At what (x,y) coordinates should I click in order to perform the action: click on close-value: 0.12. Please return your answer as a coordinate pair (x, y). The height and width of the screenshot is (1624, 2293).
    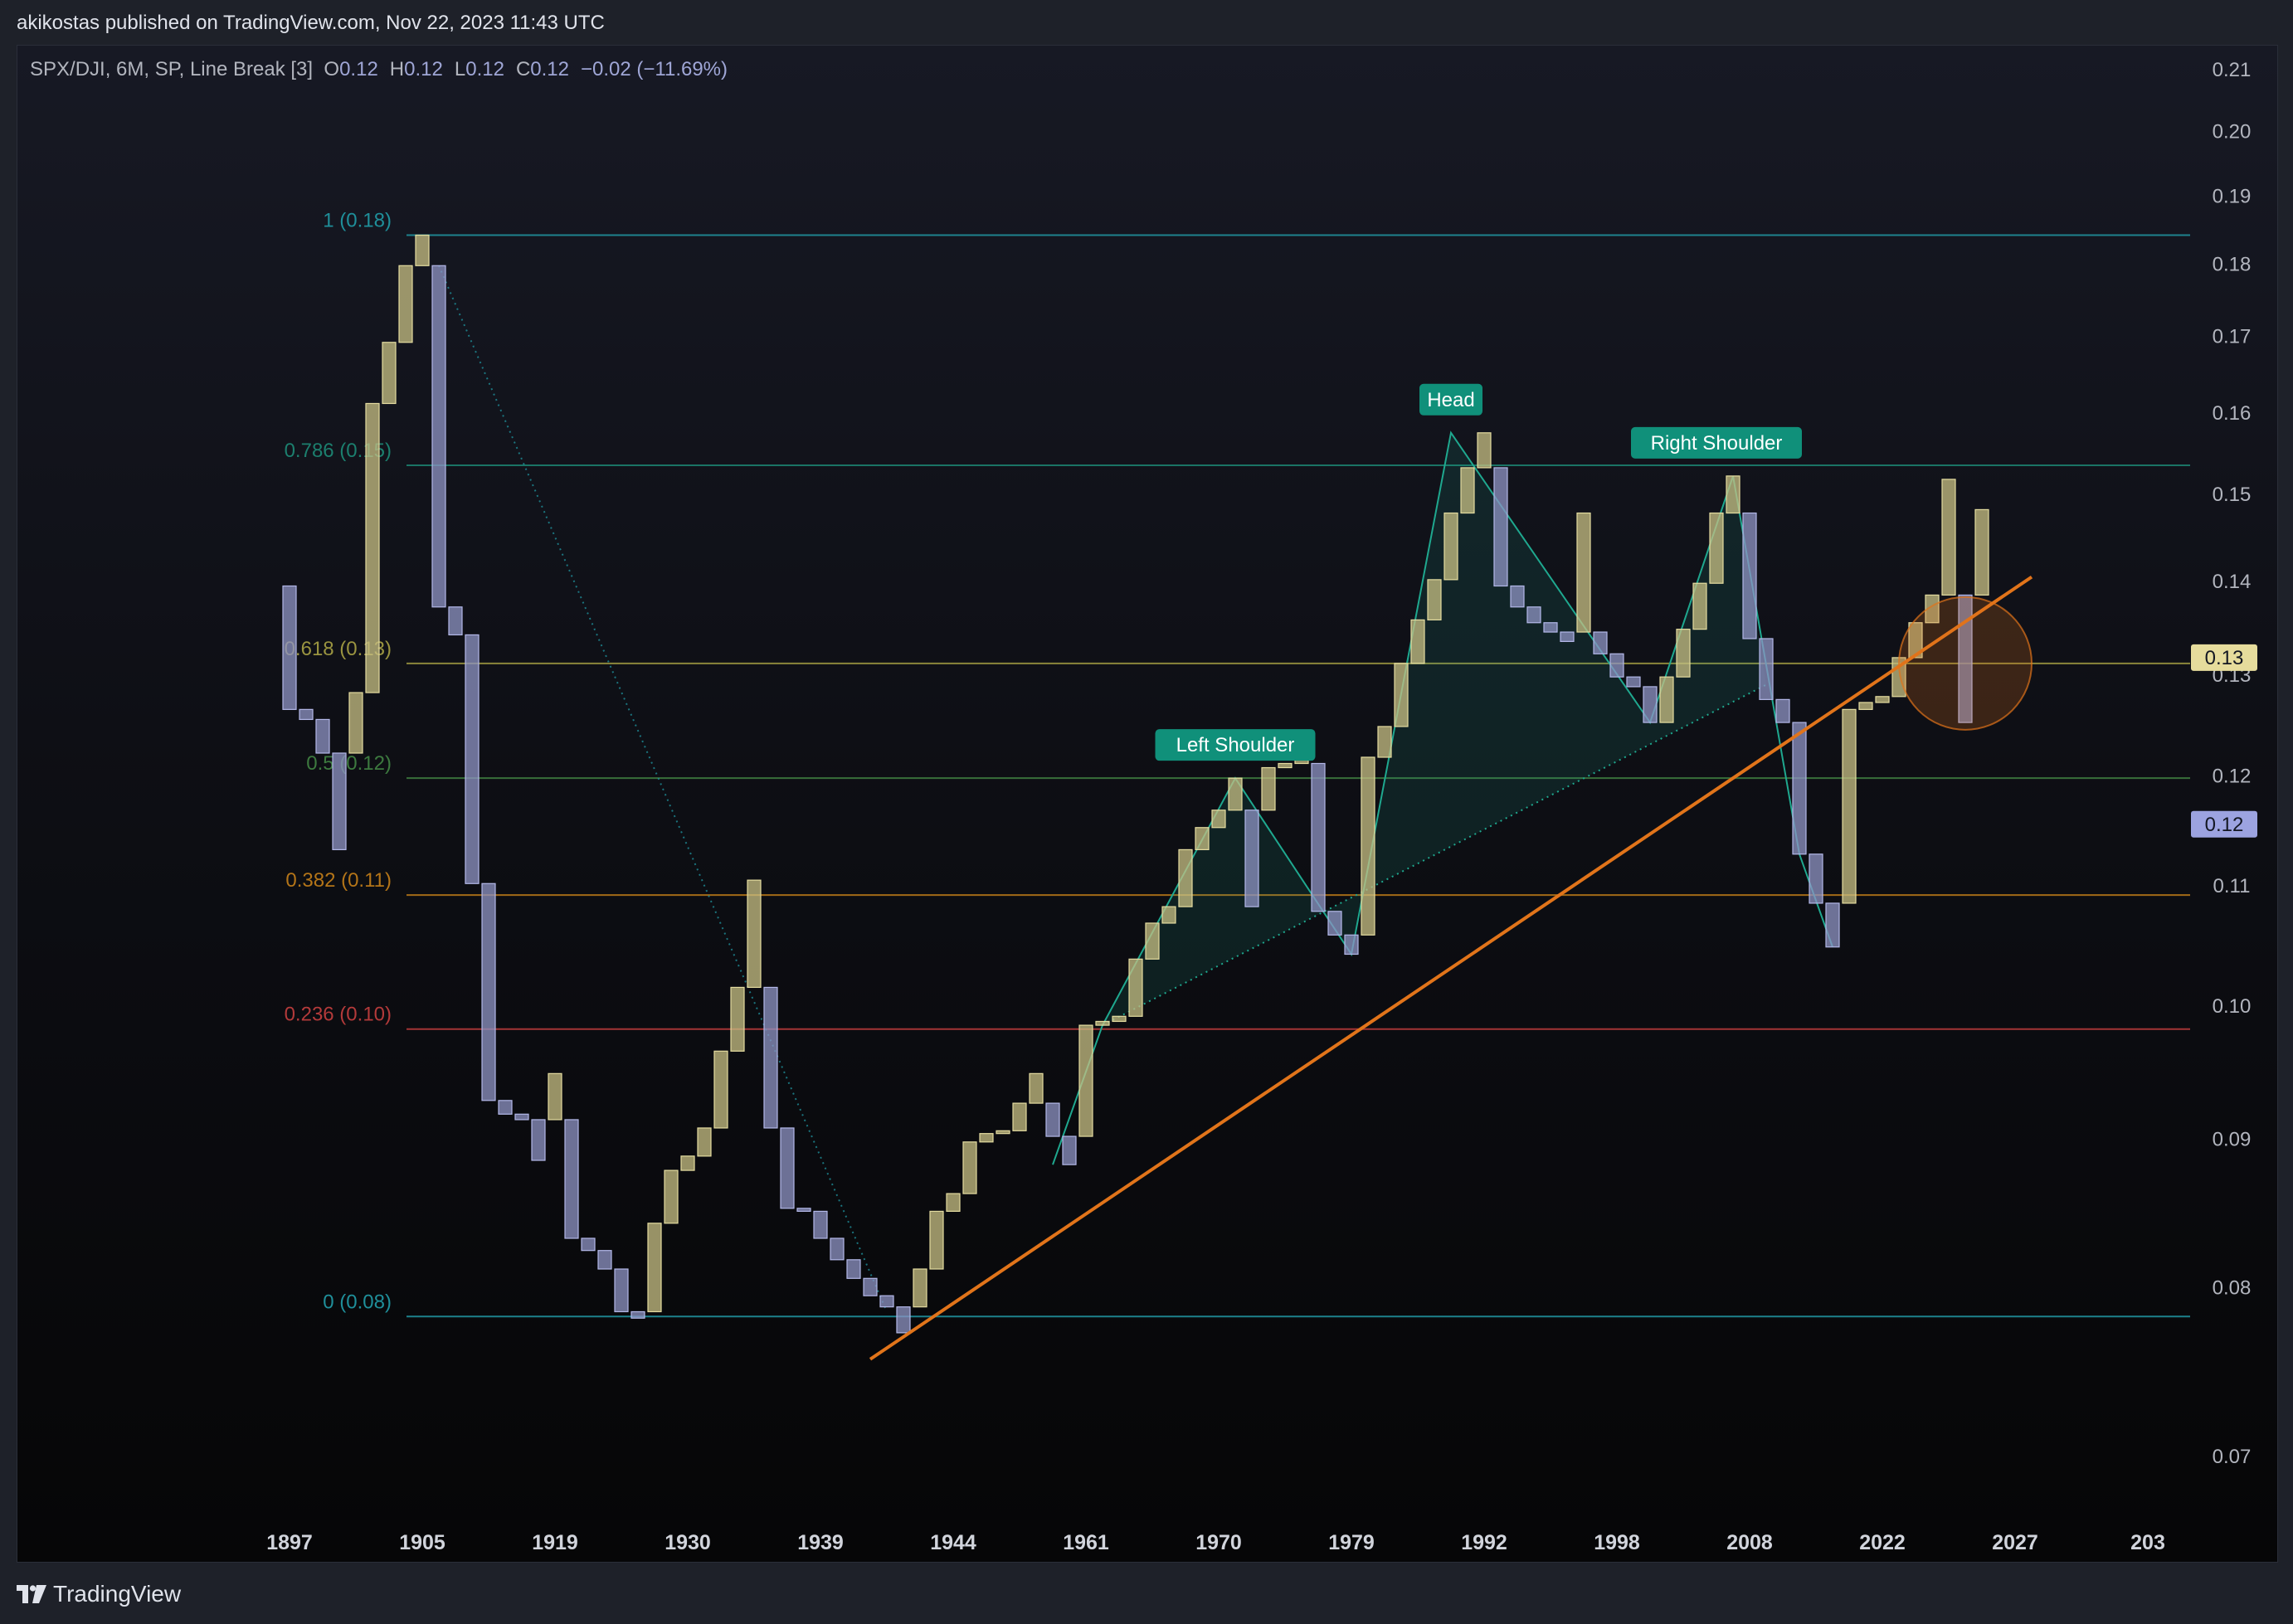
    Looking at the image, I should click on (549, 69).